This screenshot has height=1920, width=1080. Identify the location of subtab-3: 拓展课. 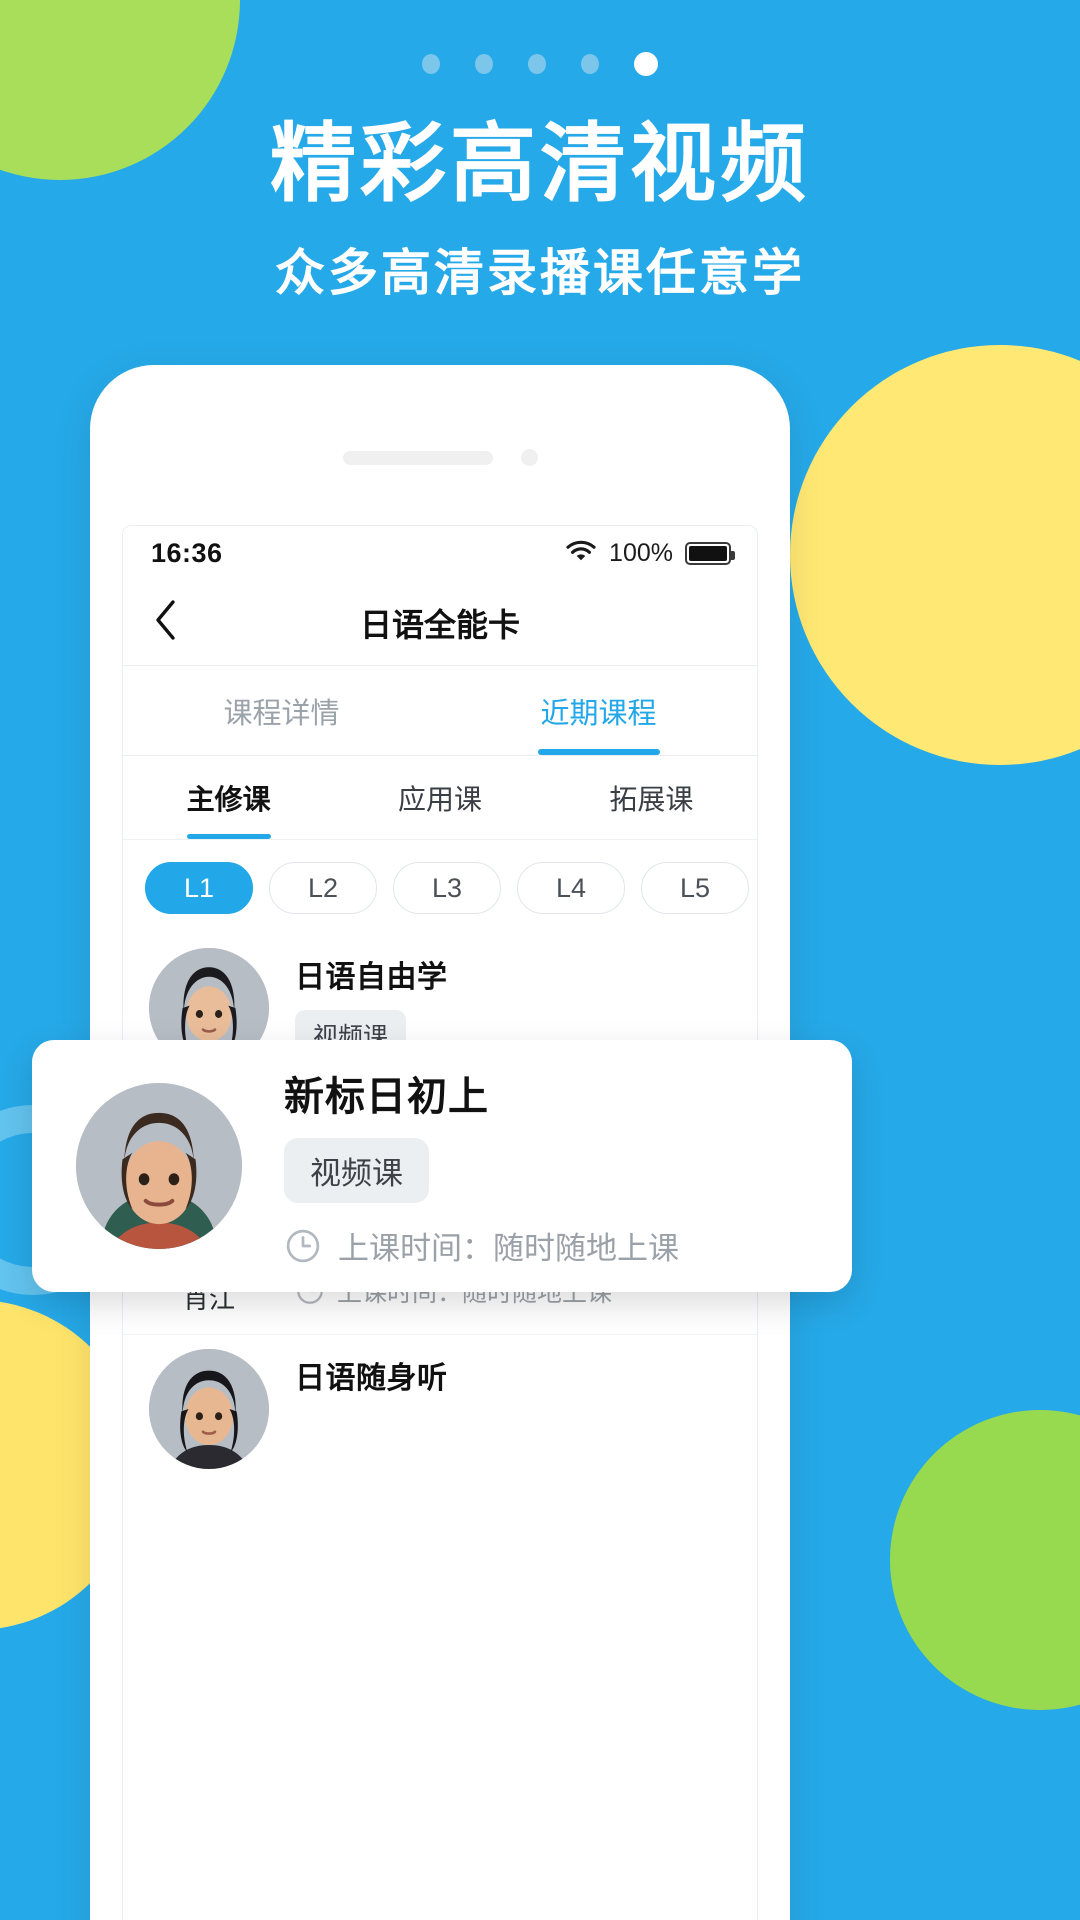
(651, 797).